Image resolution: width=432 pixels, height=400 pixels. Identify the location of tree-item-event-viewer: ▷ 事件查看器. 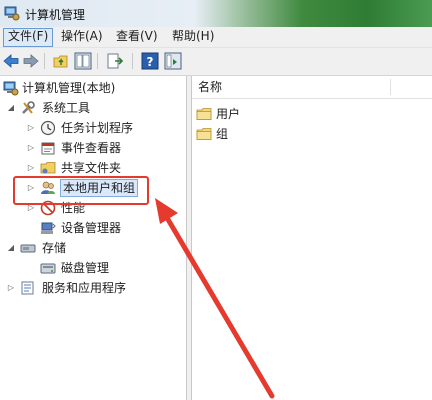
(93, 148).